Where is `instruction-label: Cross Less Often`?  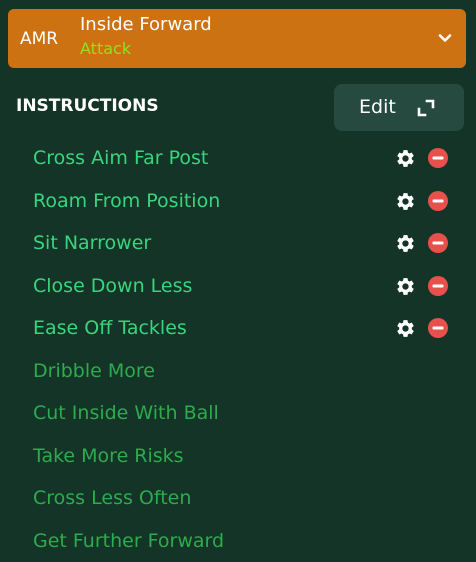
instruction-label: Cross Less Often is located at coordinates (112, 498).